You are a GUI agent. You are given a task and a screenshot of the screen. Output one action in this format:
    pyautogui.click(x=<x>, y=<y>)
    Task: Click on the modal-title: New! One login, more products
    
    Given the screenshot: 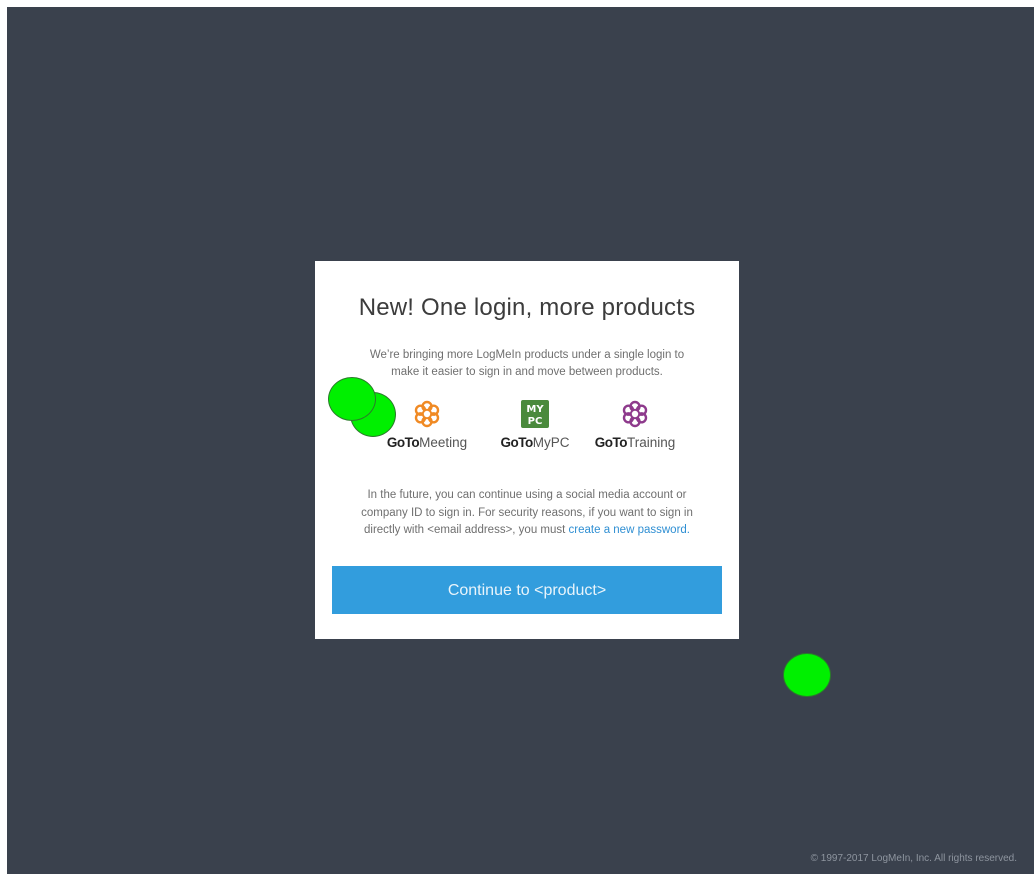 What is the action you would take?
    pyautogui.click(x=527, y=307)
    